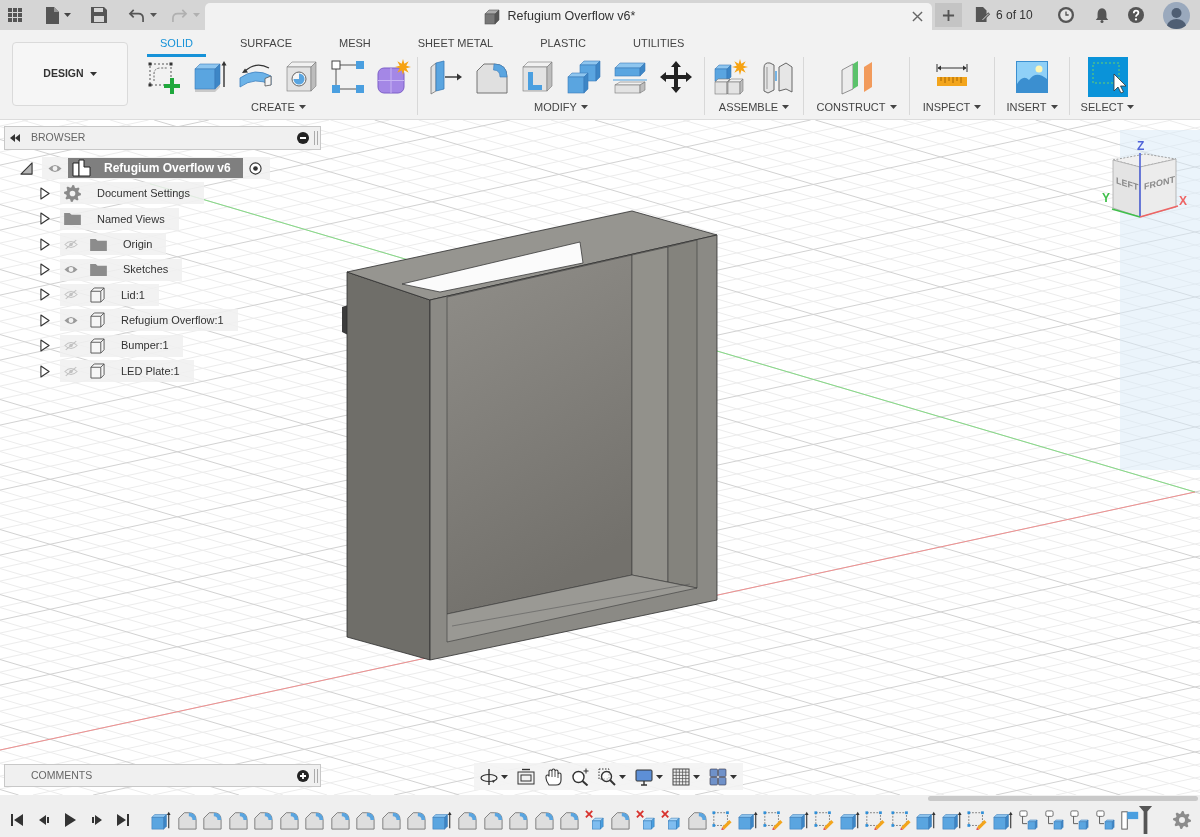 Image resolution: width=1200 pixels, height=837 pixels. I want to click on tree-item: Named Views, so click(119, 218).